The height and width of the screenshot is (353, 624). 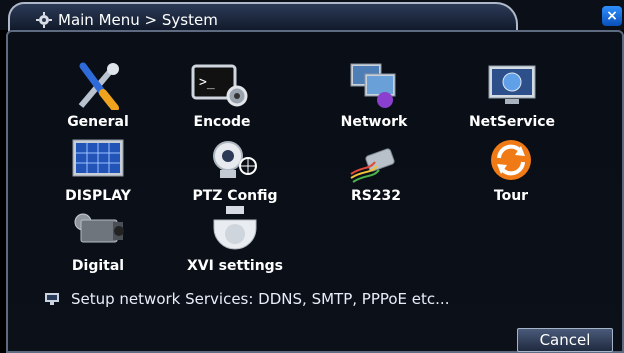 I want to click on menu-item-digital: Digital, so click(x=98, y=246).